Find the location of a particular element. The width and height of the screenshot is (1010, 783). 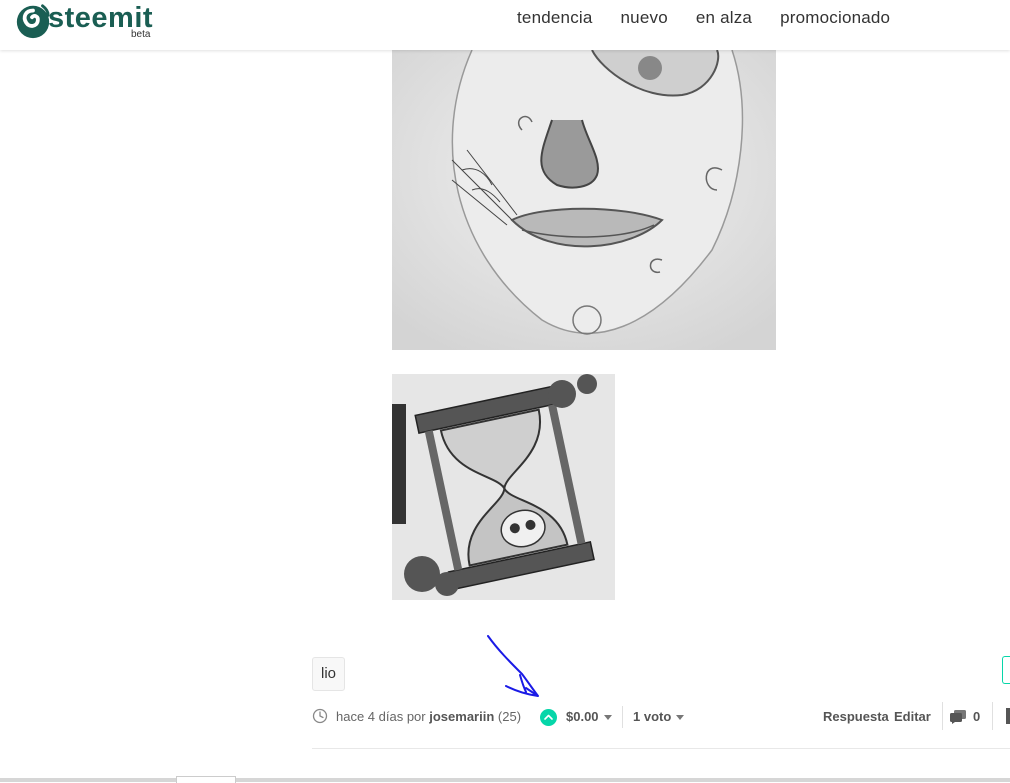

post-divider is located at coordinates (661, 748).